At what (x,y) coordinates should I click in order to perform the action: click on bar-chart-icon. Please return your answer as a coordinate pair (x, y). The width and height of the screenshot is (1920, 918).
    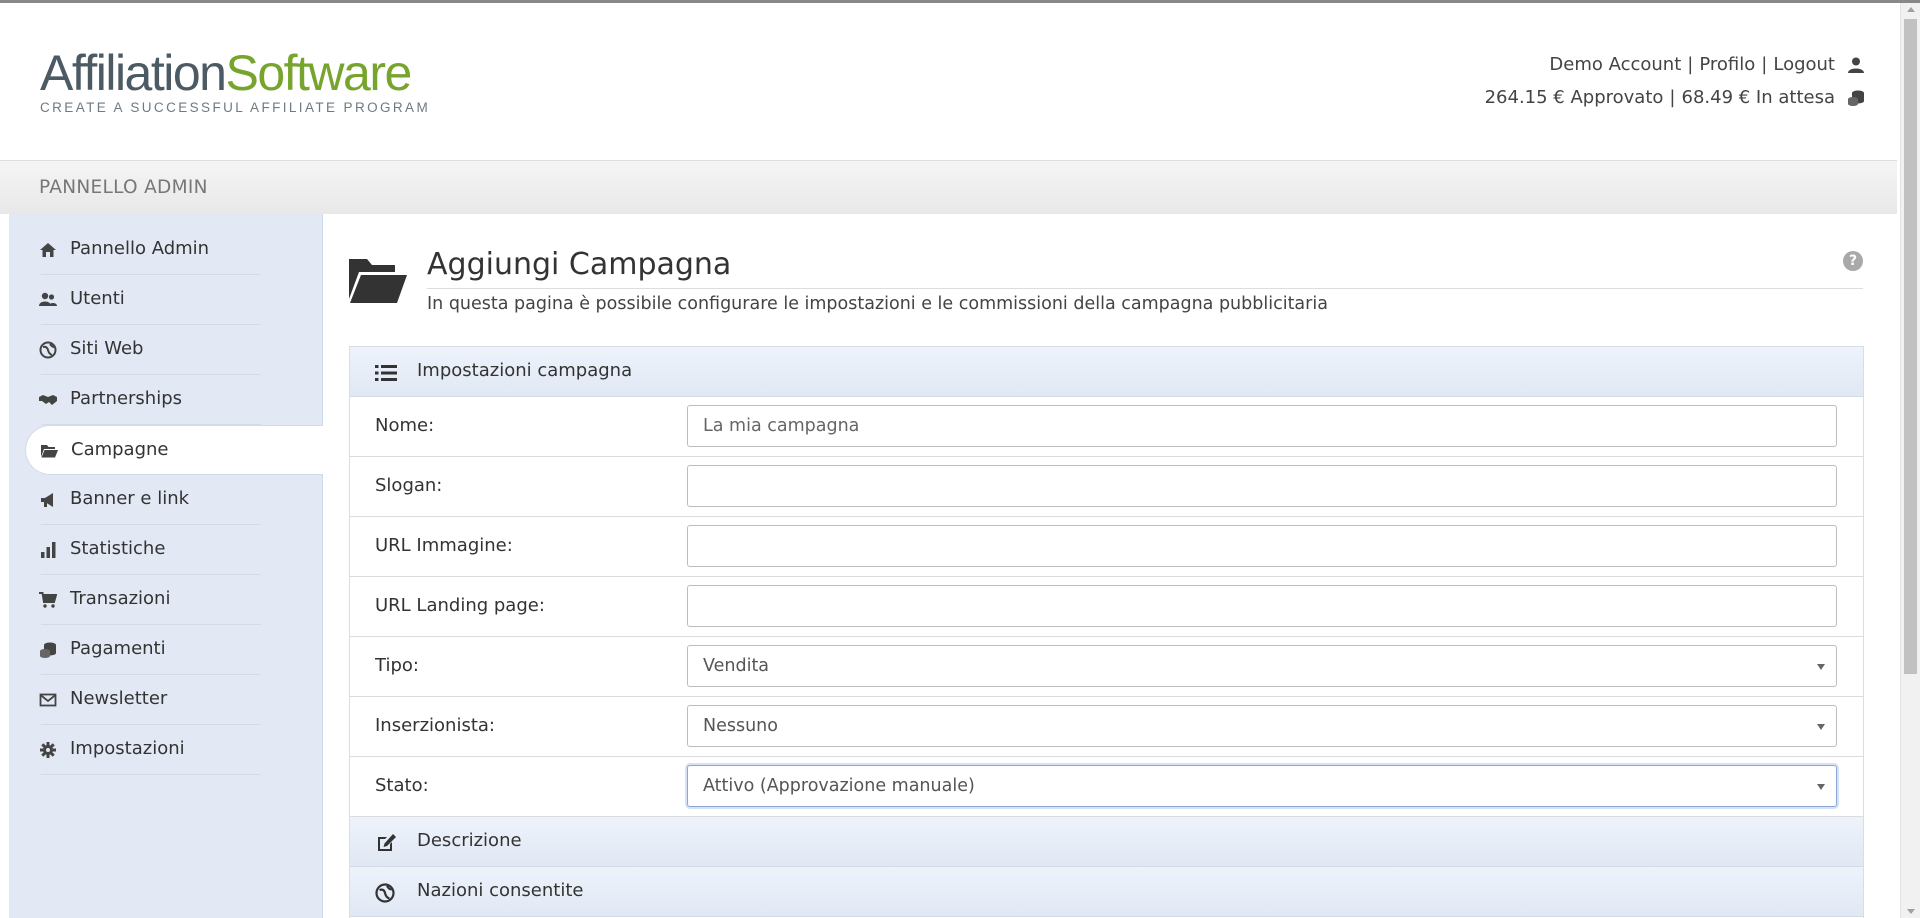
    Looking at the image, I should click on (48, 550).